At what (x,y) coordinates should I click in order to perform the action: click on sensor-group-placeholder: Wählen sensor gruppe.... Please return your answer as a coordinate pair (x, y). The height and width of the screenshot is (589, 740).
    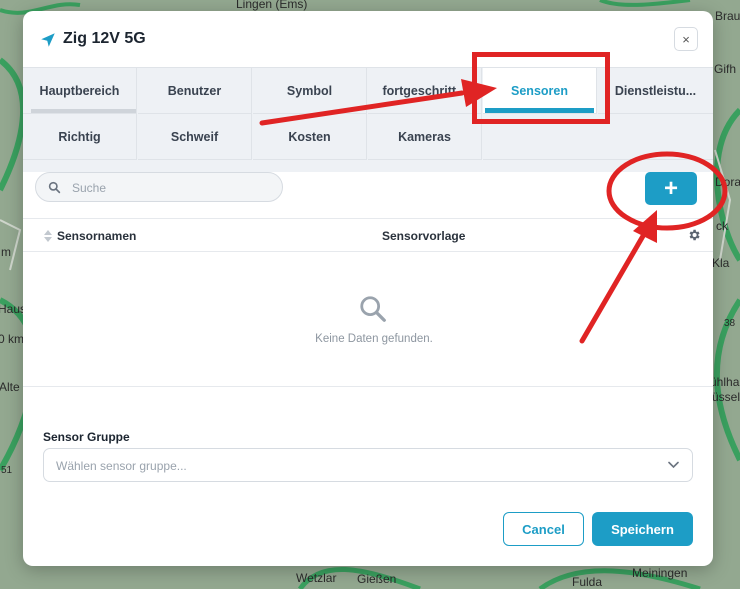
    Looking at the image, I should click on (121, 466).